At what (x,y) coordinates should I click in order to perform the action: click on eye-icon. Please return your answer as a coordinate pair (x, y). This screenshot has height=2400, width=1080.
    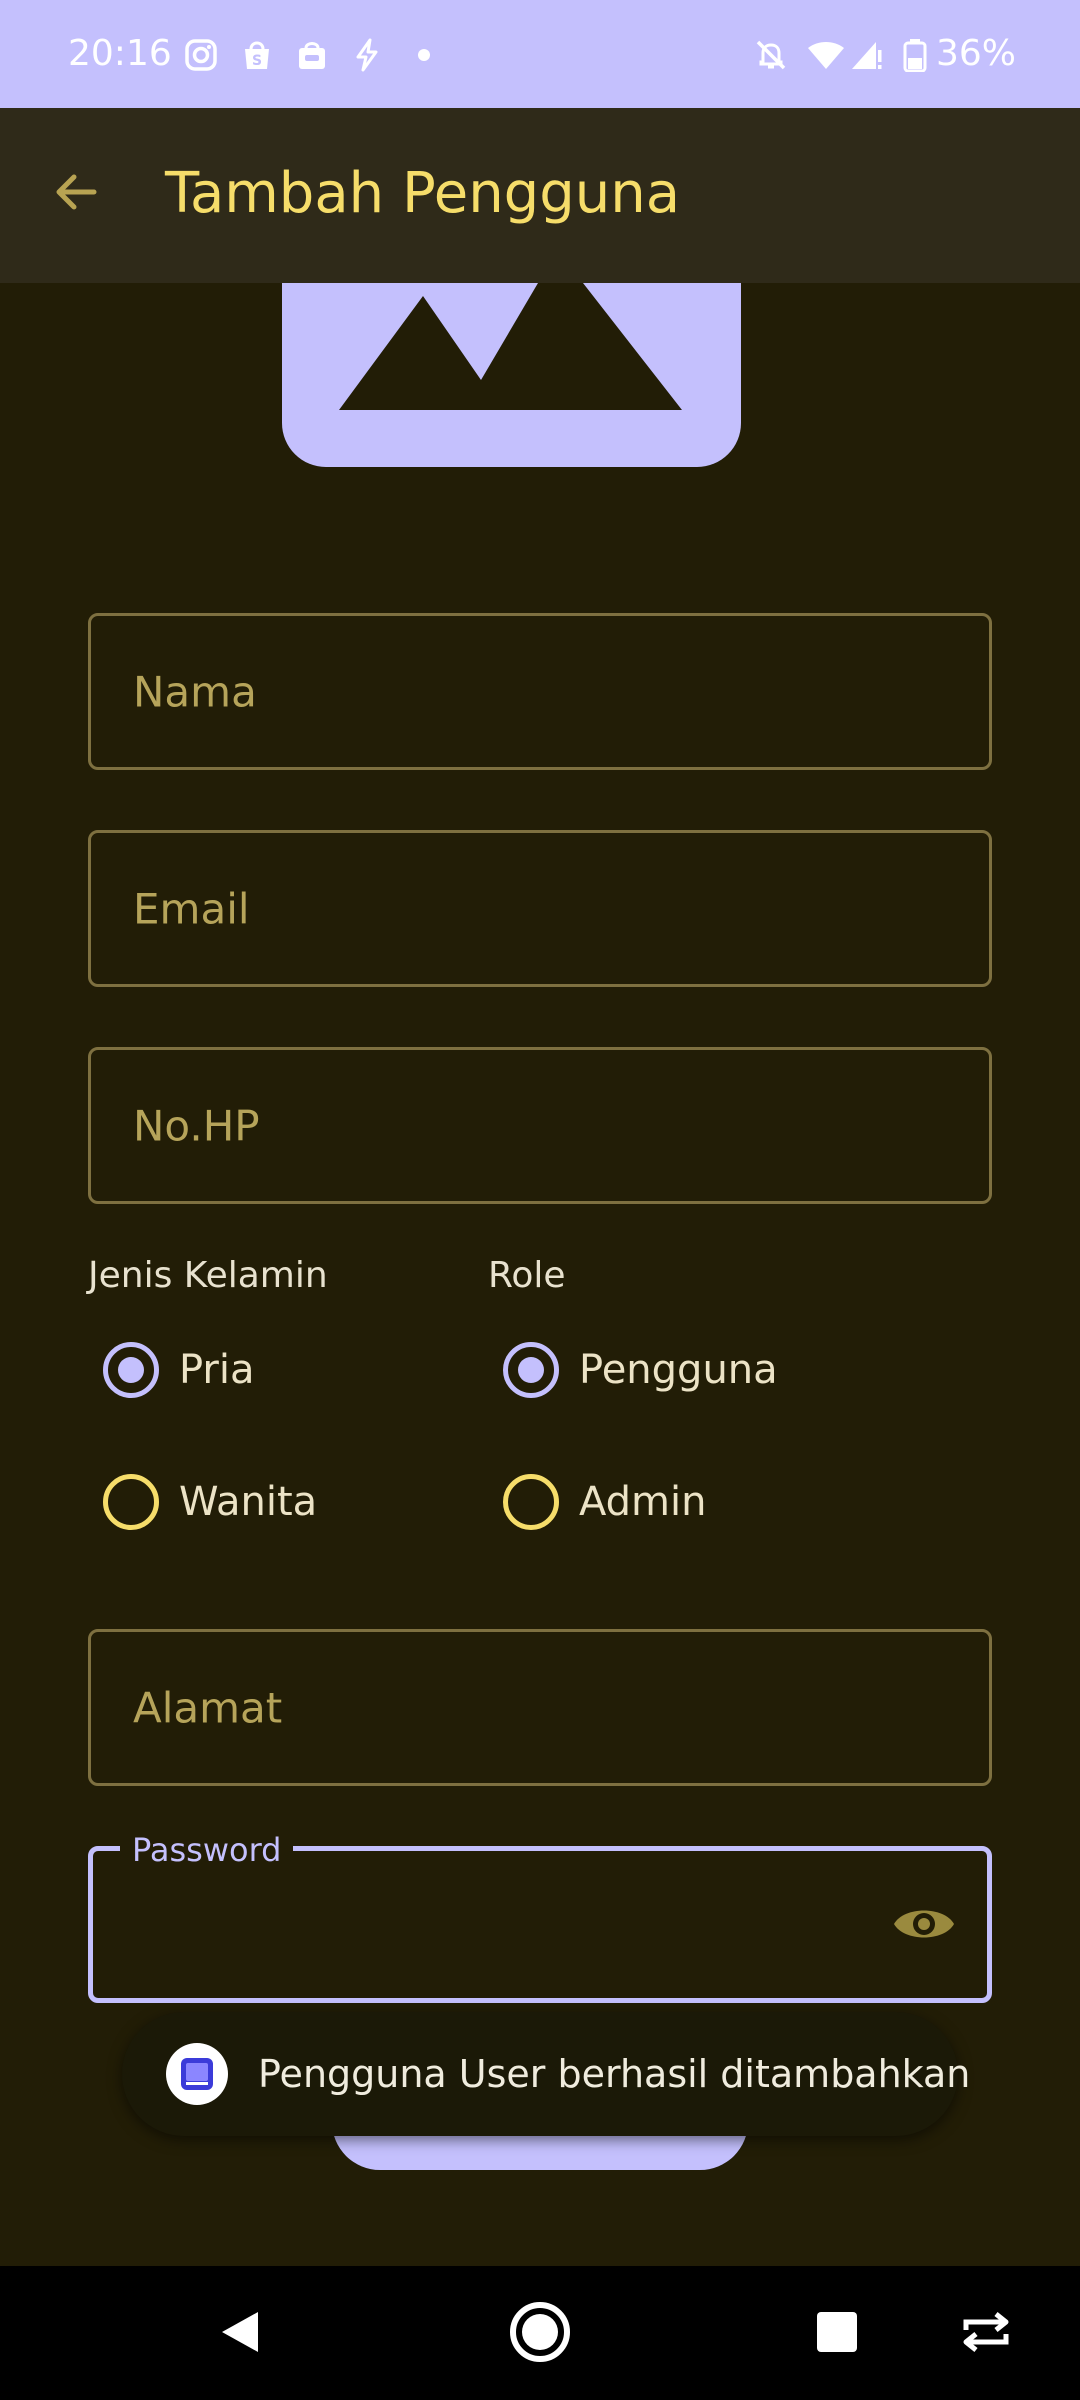
    Looking at the image, I should click on (924, 1926).